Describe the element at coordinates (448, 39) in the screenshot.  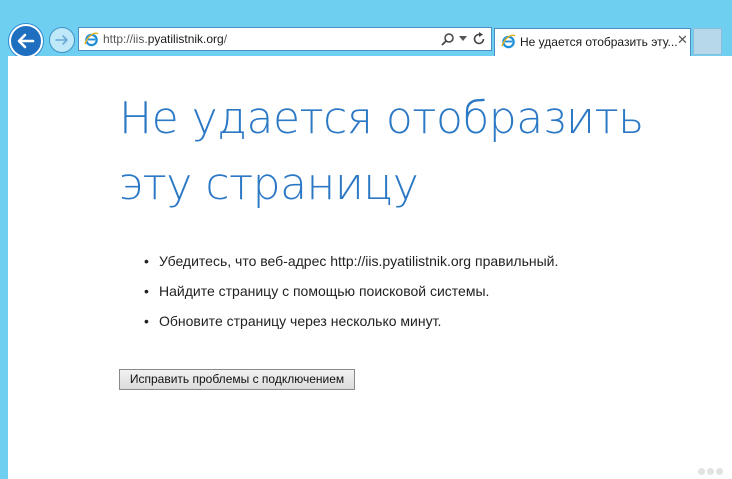
I see `search-icon` at that location.